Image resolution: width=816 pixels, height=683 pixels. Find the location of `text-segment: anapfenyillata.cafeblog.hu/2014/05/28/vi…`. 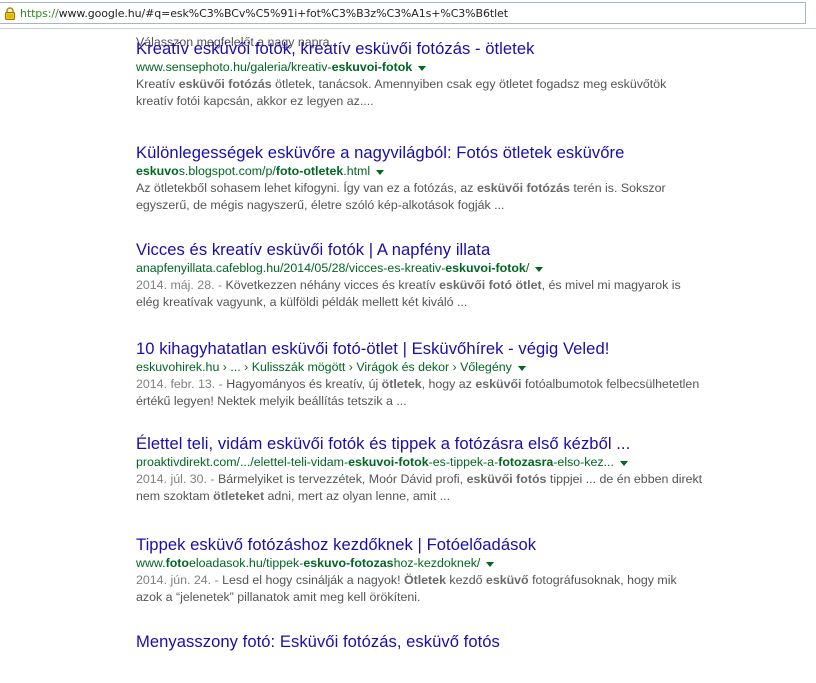

text-segment: anapfenyillata.cafeblog.hu/2014/05/28/vi… is located at coordinates (291, 268).